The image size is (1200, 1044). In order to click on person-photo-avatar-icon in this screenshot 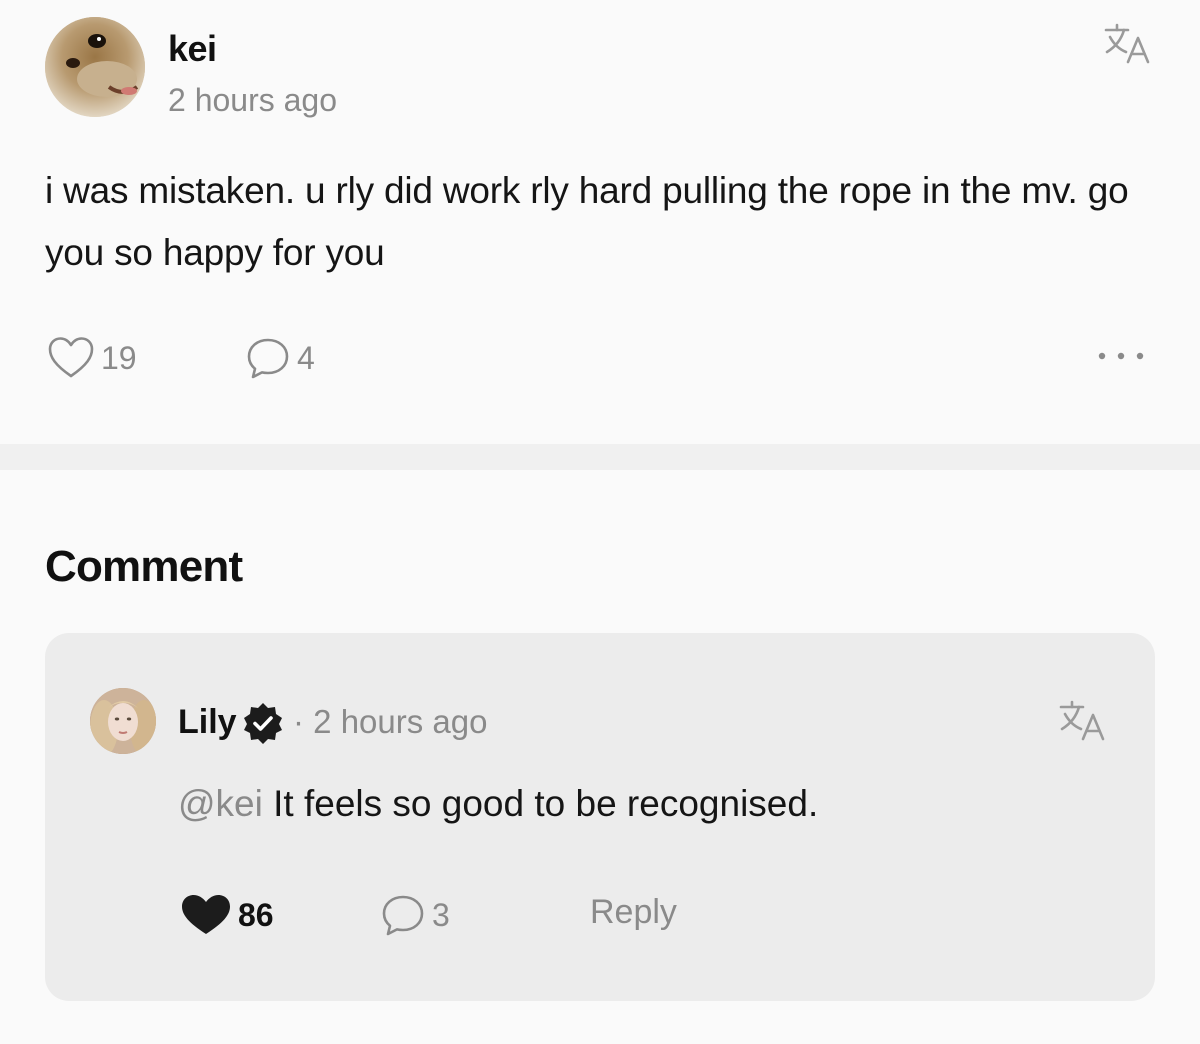, I will do `click(123, 721)`.